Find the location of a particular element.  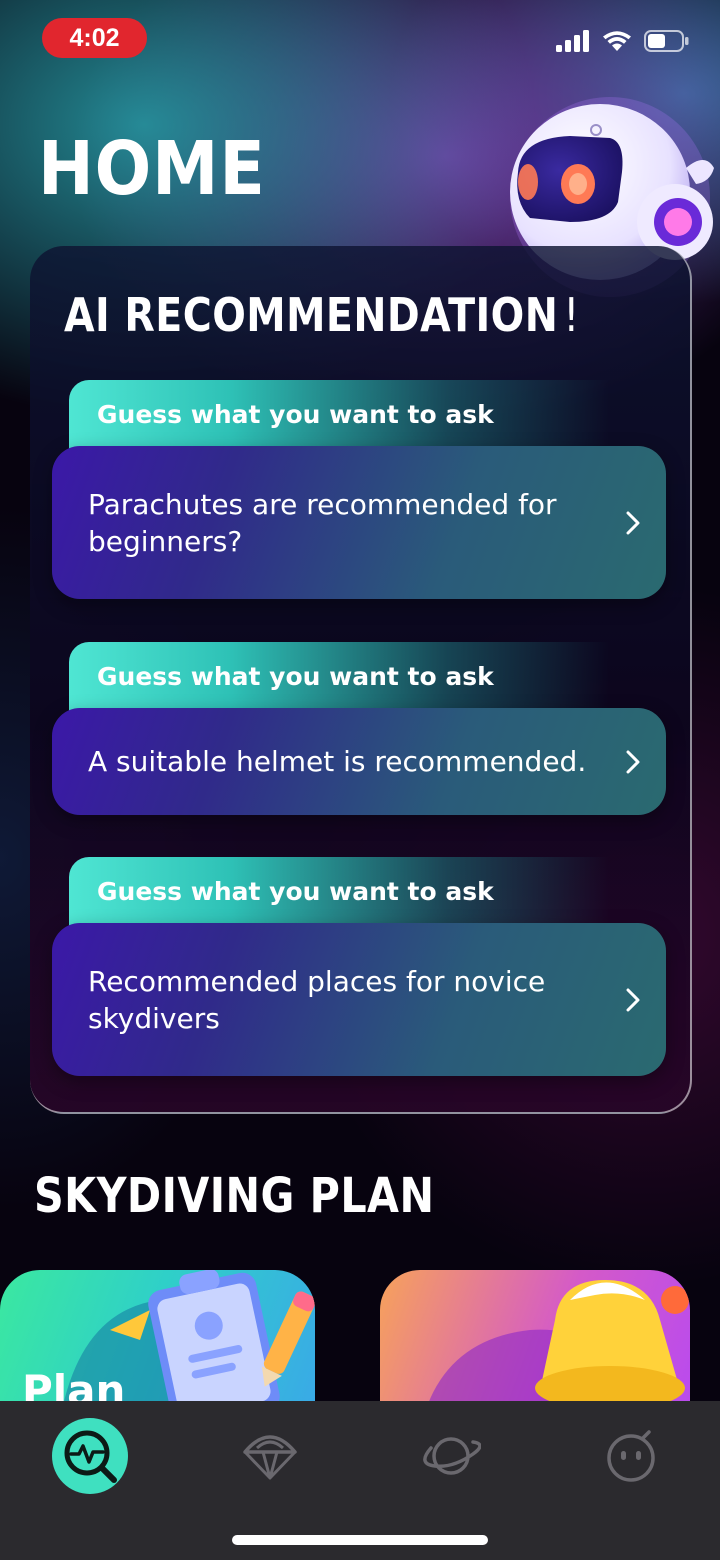

tab-search is located at coordinates (90, 1456).